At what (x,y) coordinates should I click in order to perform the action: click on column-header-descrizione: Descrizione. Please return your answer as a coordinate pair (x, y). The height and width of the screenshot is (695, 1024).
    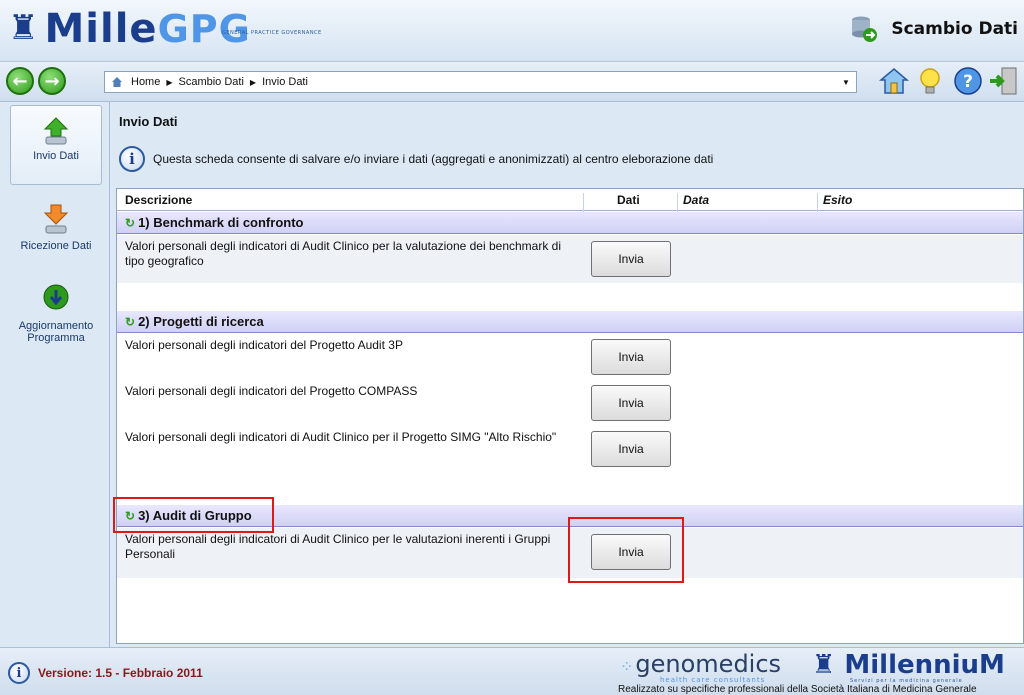
    Looking at the image, I should click on (158, 200).